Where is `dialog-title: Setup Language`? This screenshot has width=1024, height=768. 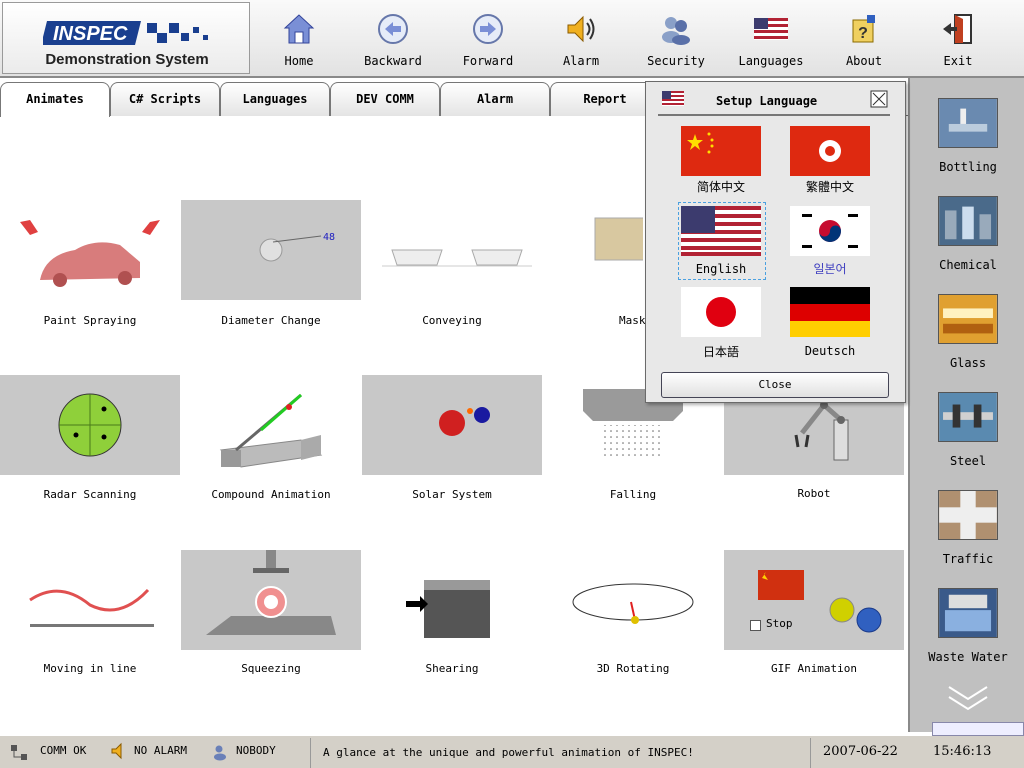 dialog-title: Setup Language is located at coordinates (767, 101).